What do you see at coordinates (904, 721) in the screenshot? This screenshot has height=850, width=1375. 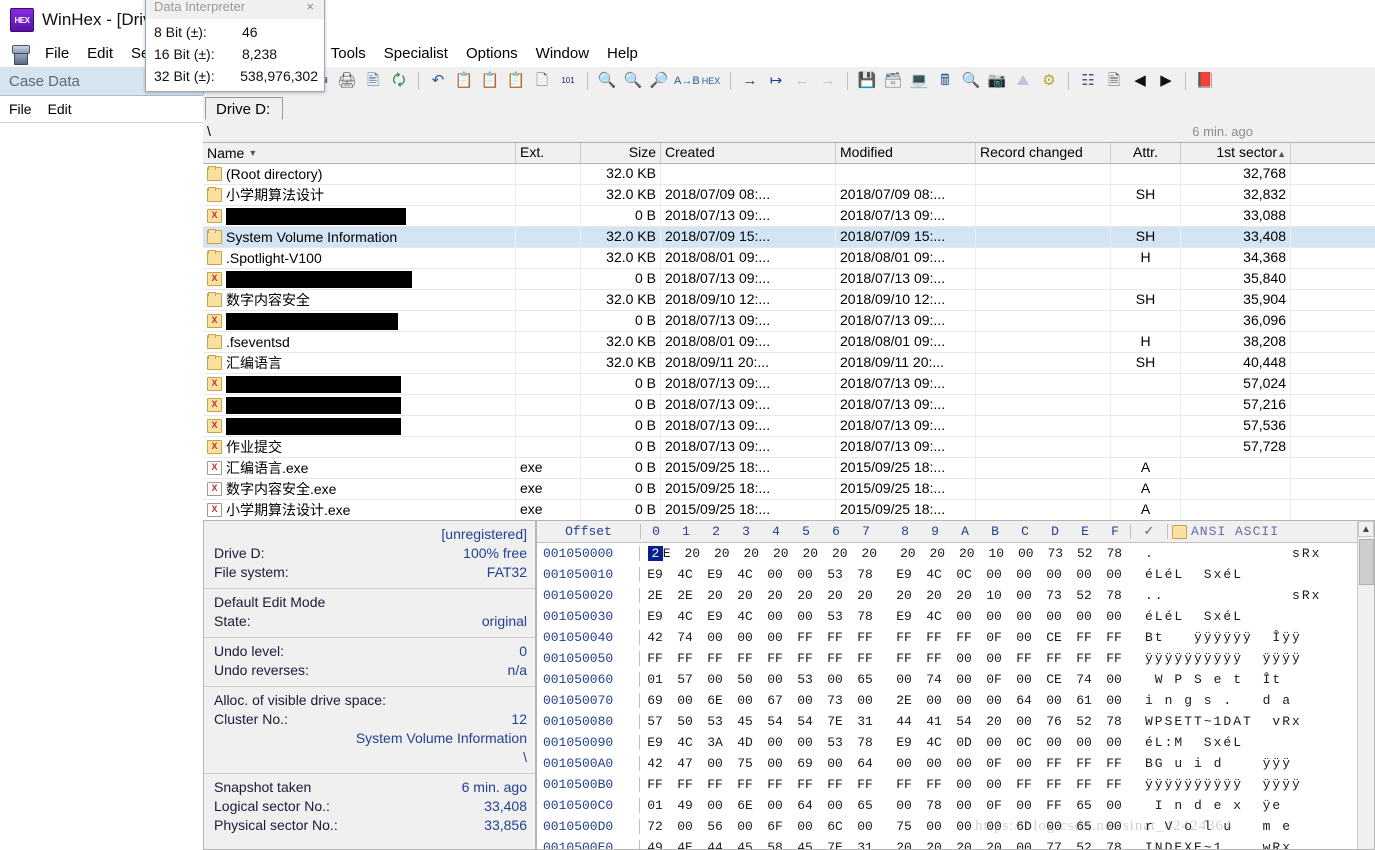 I see `hex-byte: 44` at bounding box center [904, 721].